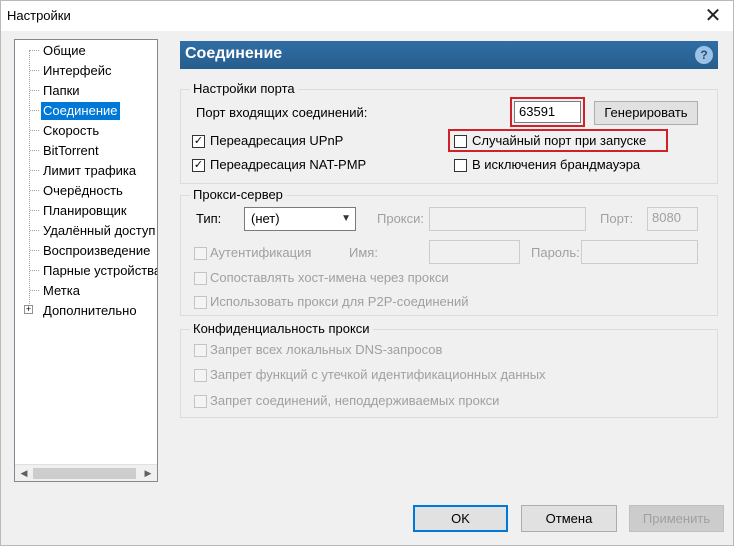  I want to click on proxy-type-select: (нет) ▼, so click(300, 219).